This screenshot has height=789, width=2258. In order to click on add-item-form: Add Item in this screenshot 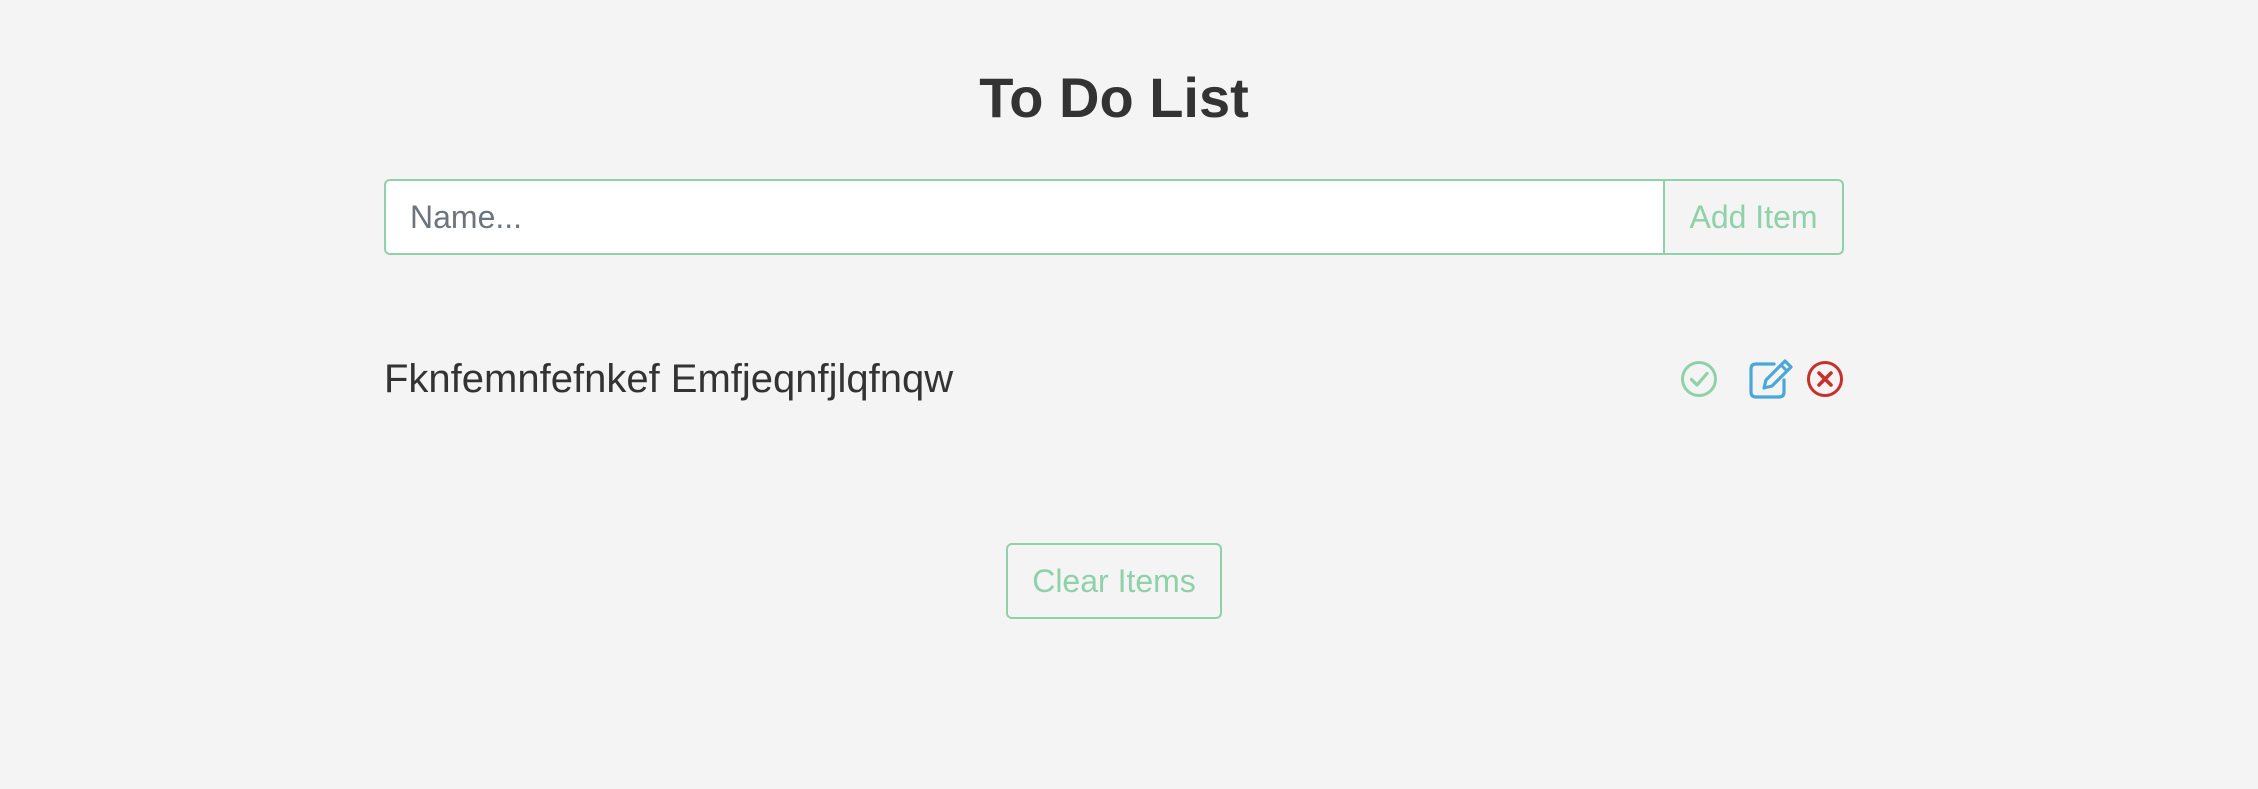, I will do `click(1114, 217)`.